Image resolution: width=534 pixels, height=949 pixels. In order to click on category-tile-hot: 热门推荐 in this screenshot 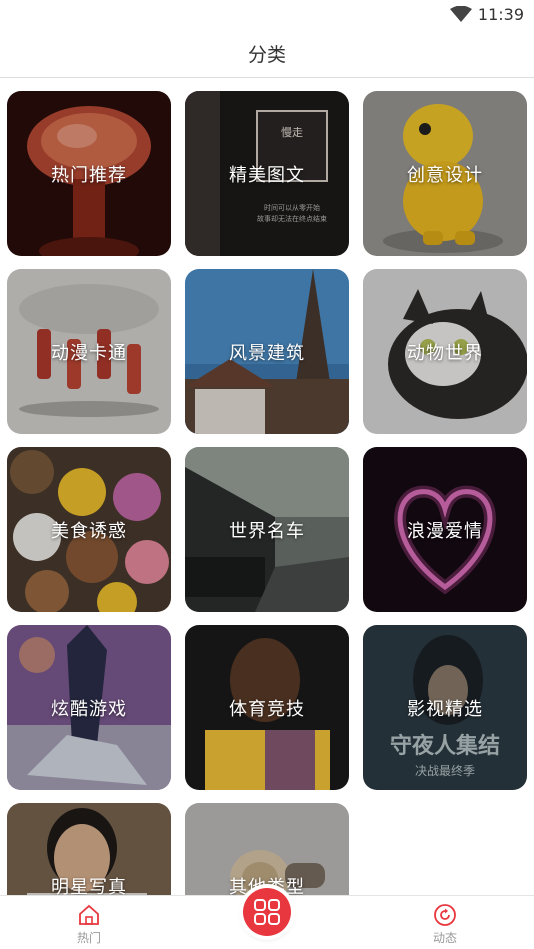, I will do `click(89, 173)`.